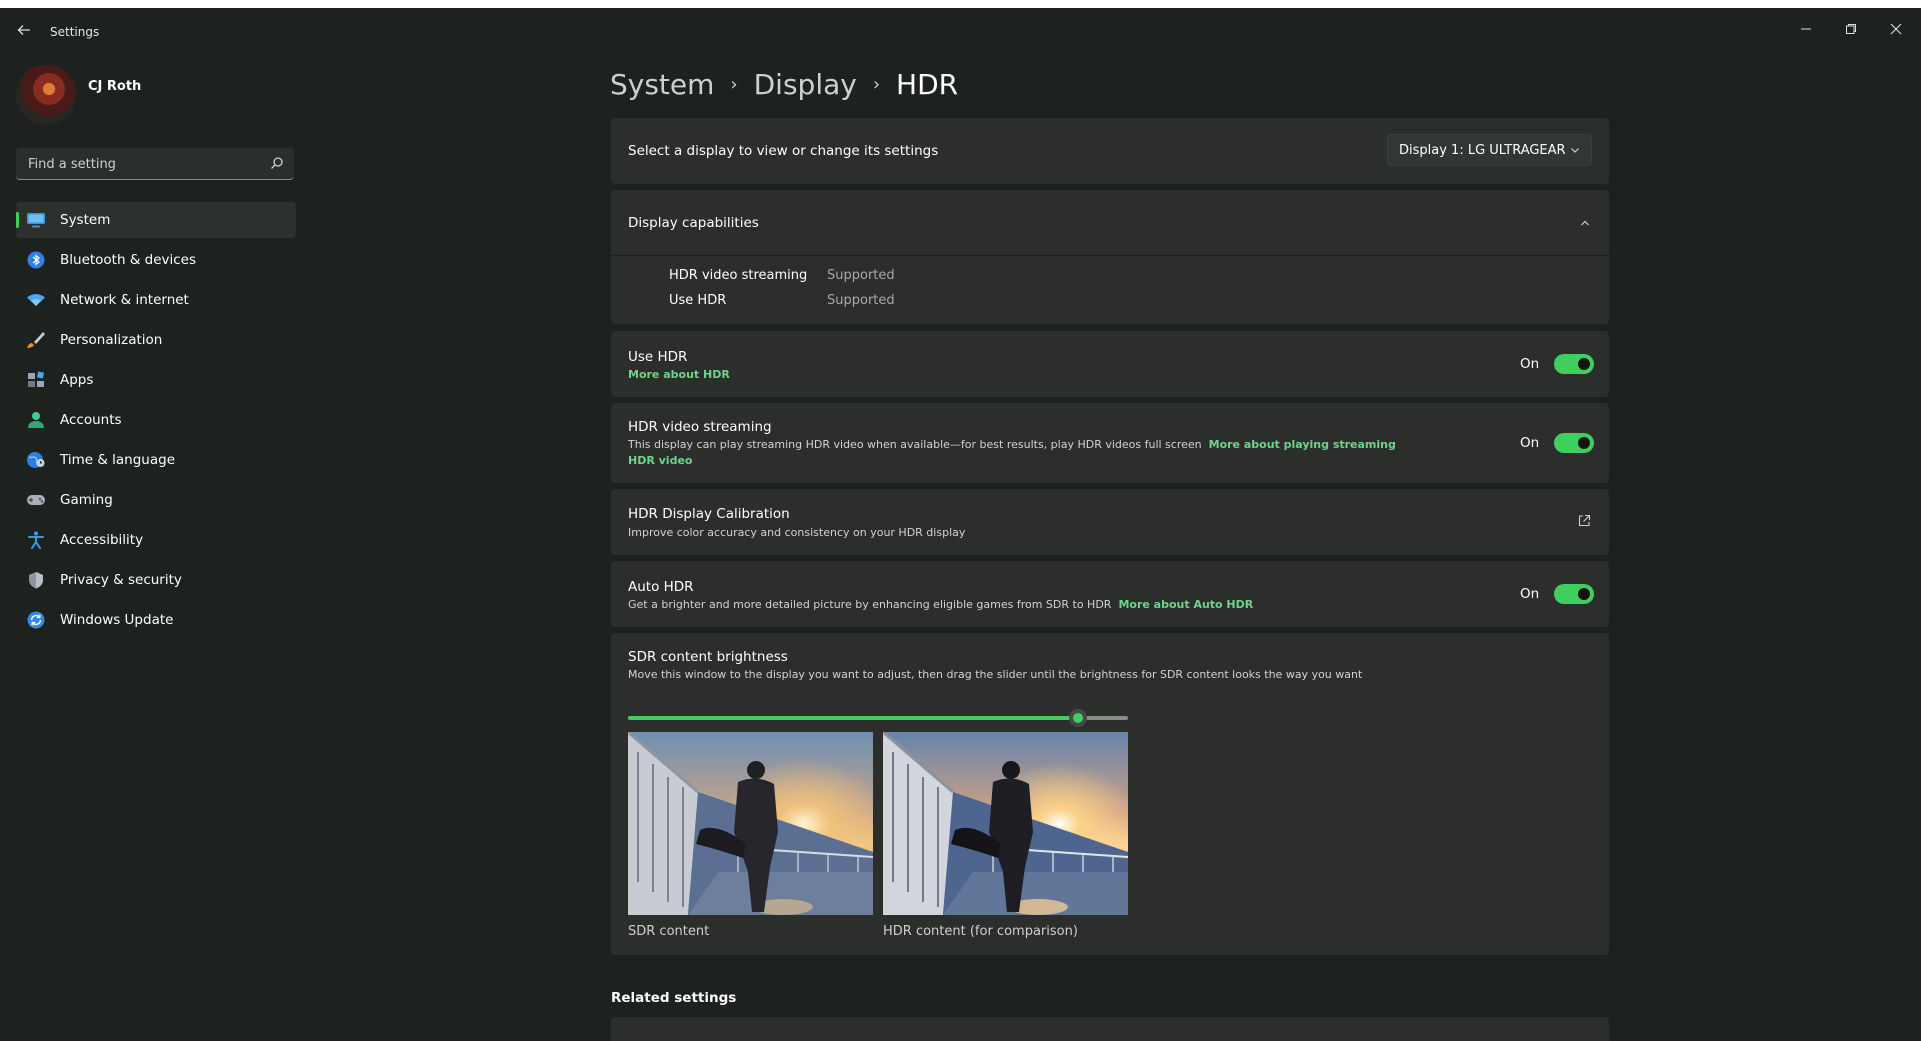 This screenshot has width=1921, height=1041. I want to click on sidebar-item-label: Apps, so click(77, 380).